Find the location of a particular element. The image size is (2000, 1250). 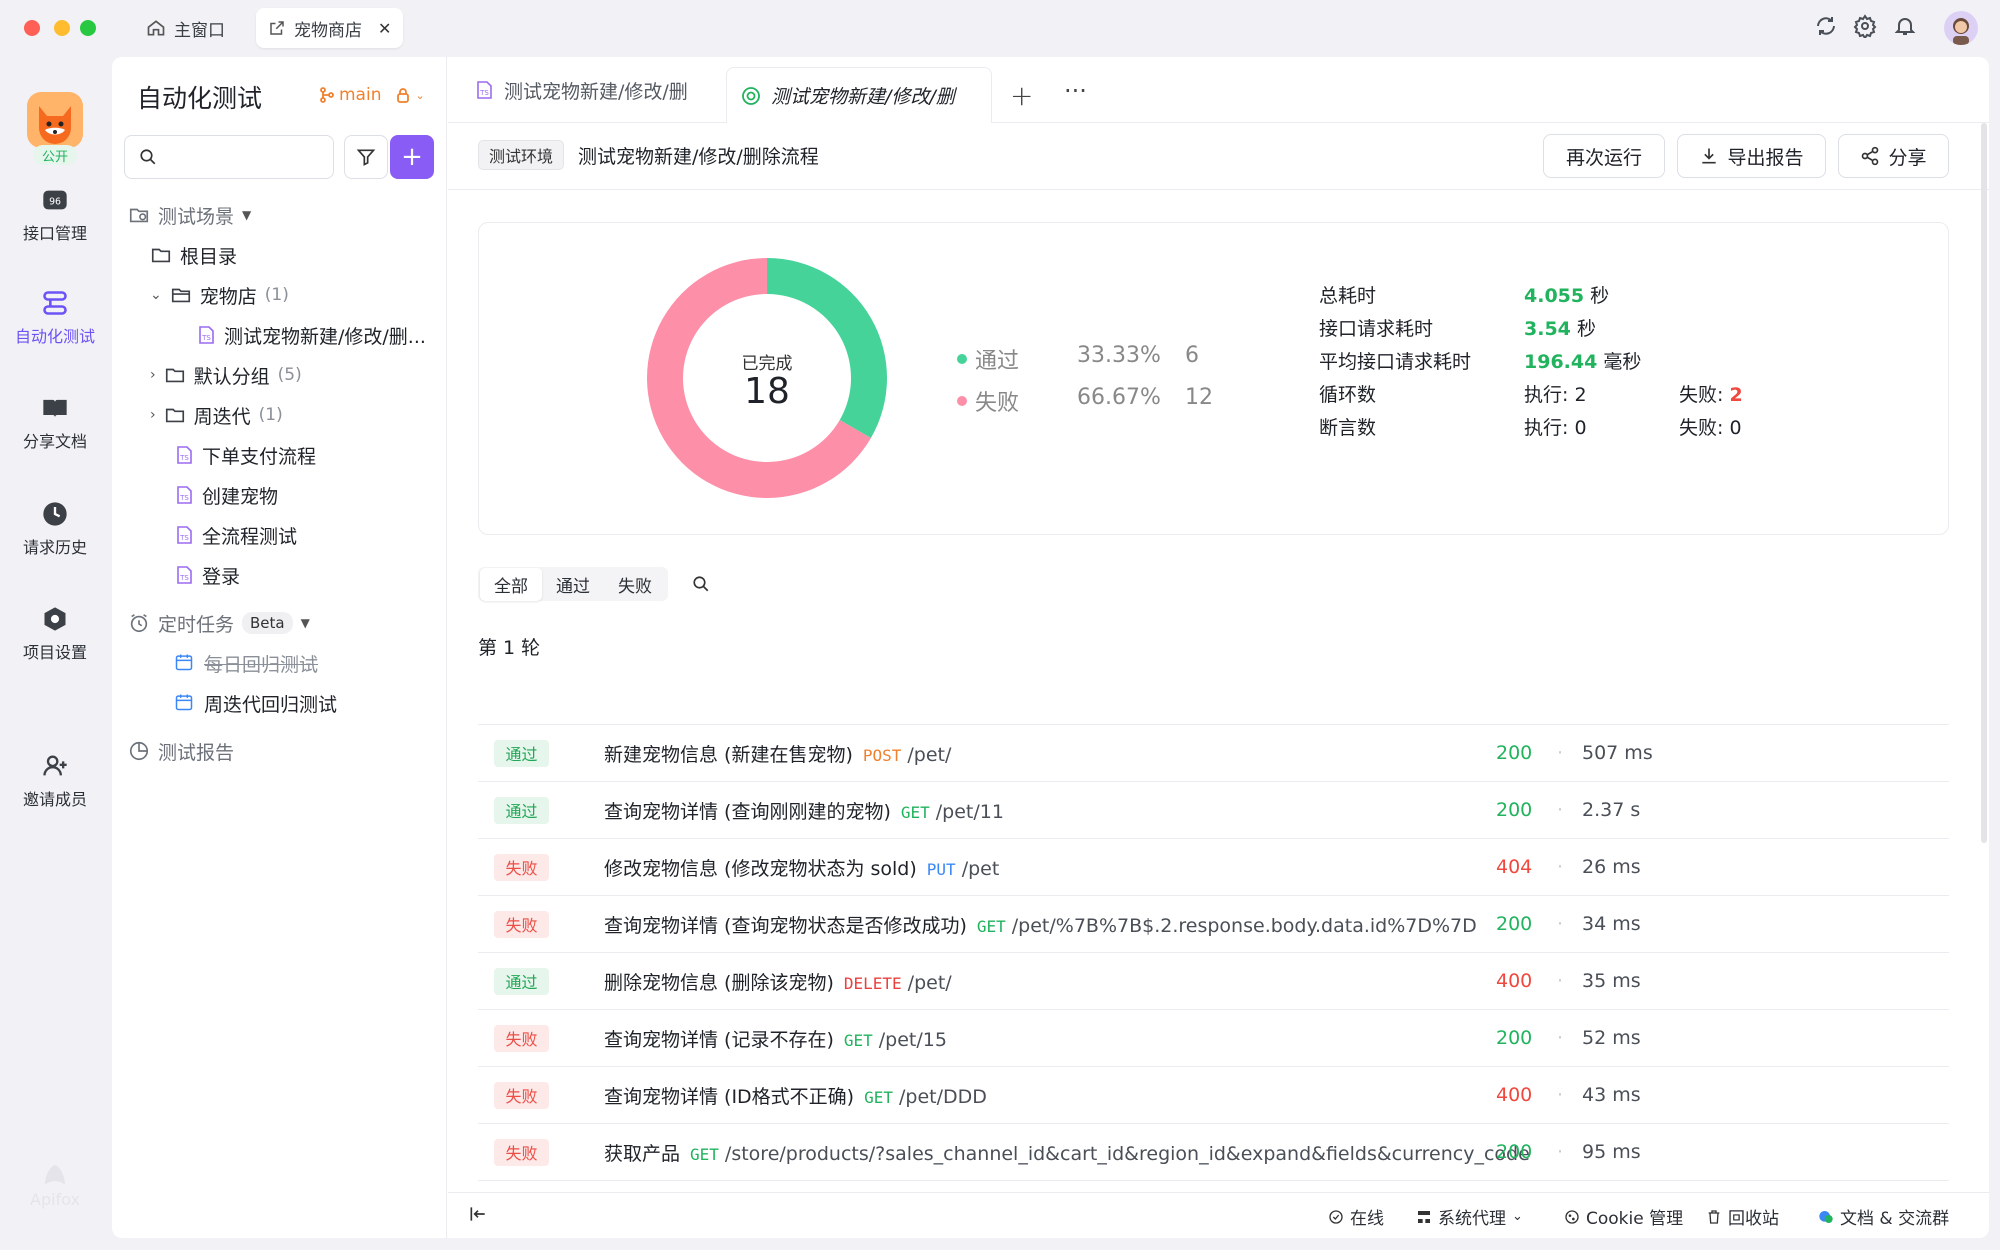

tree-weekly-regression: 周迭代回归测试 is located at coordinates (255, 703).